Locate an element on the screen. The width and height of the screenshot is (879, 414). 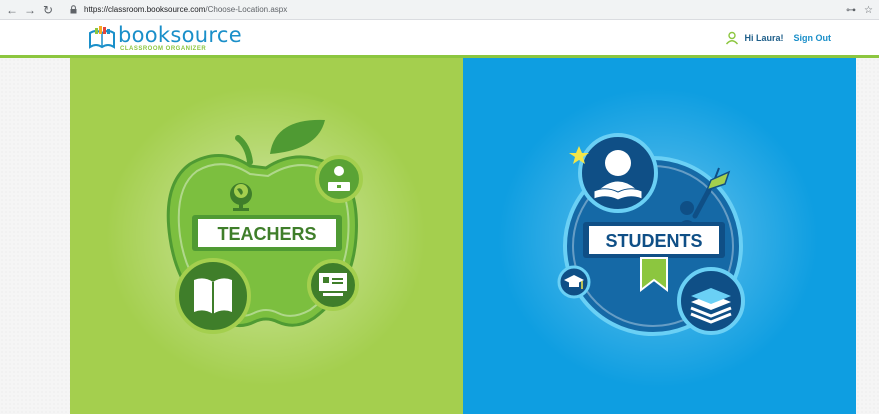
forward-icon: → is located at coordinates (30, 10).